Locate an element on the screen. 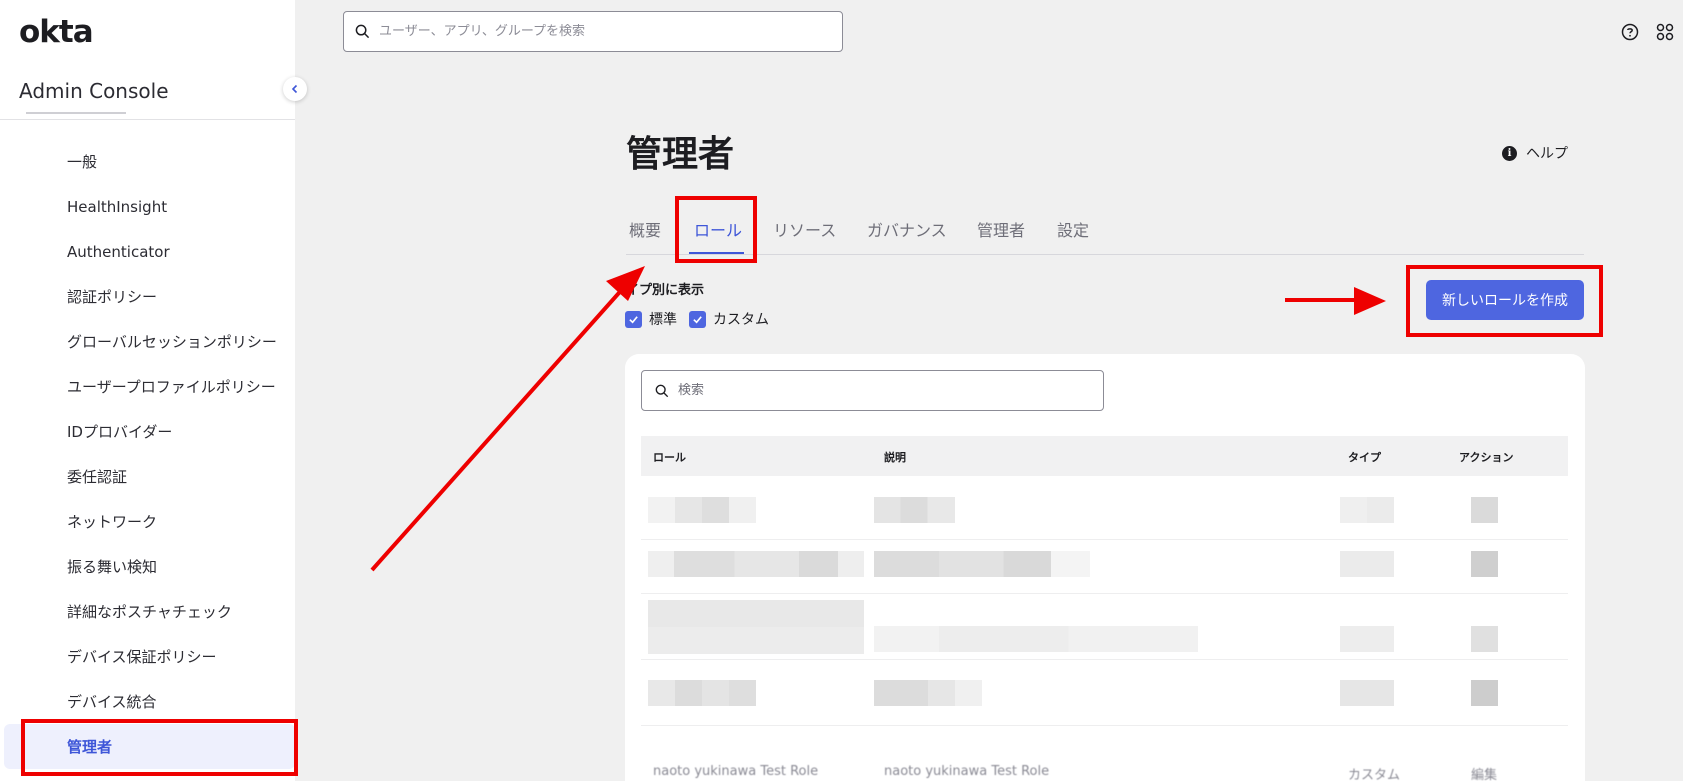 Image resolution: width=1683 pixels, height=781 pixels. apps-grid-icon is located at coordinates (1665, 32).